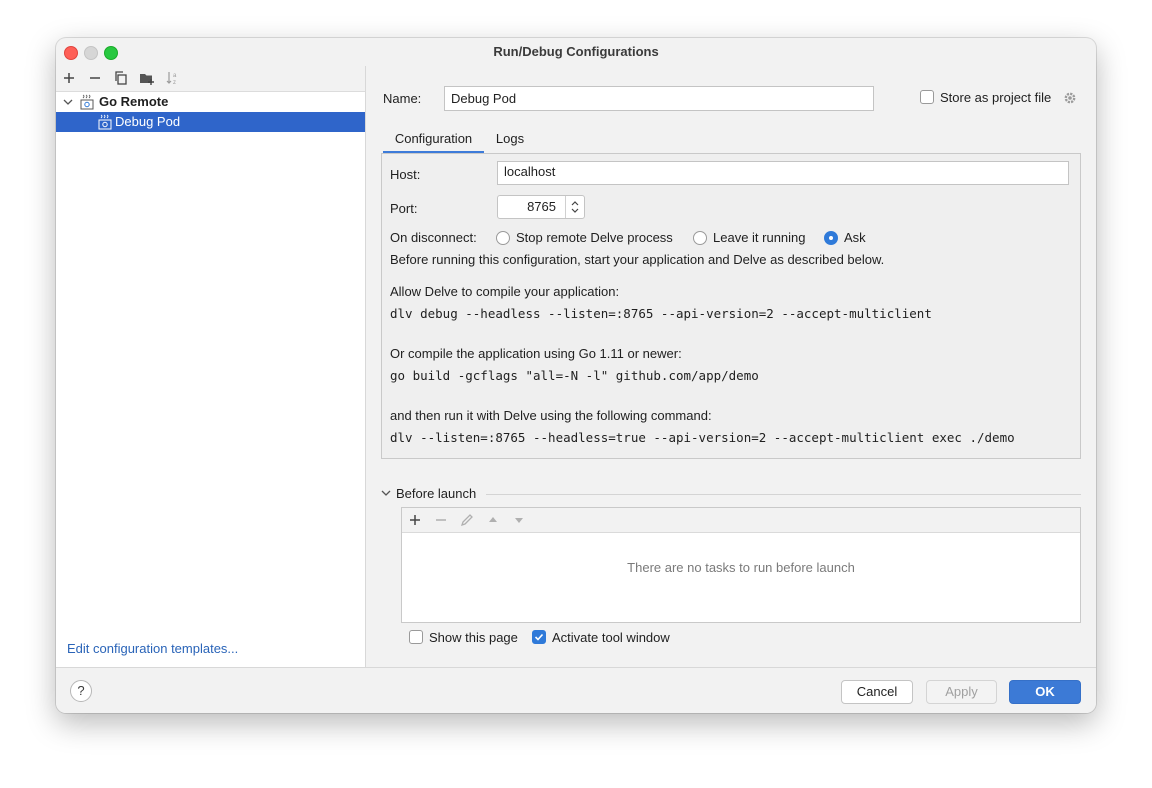  I want to click on window-title: Run/Debug Configurations, so click(576, 51).